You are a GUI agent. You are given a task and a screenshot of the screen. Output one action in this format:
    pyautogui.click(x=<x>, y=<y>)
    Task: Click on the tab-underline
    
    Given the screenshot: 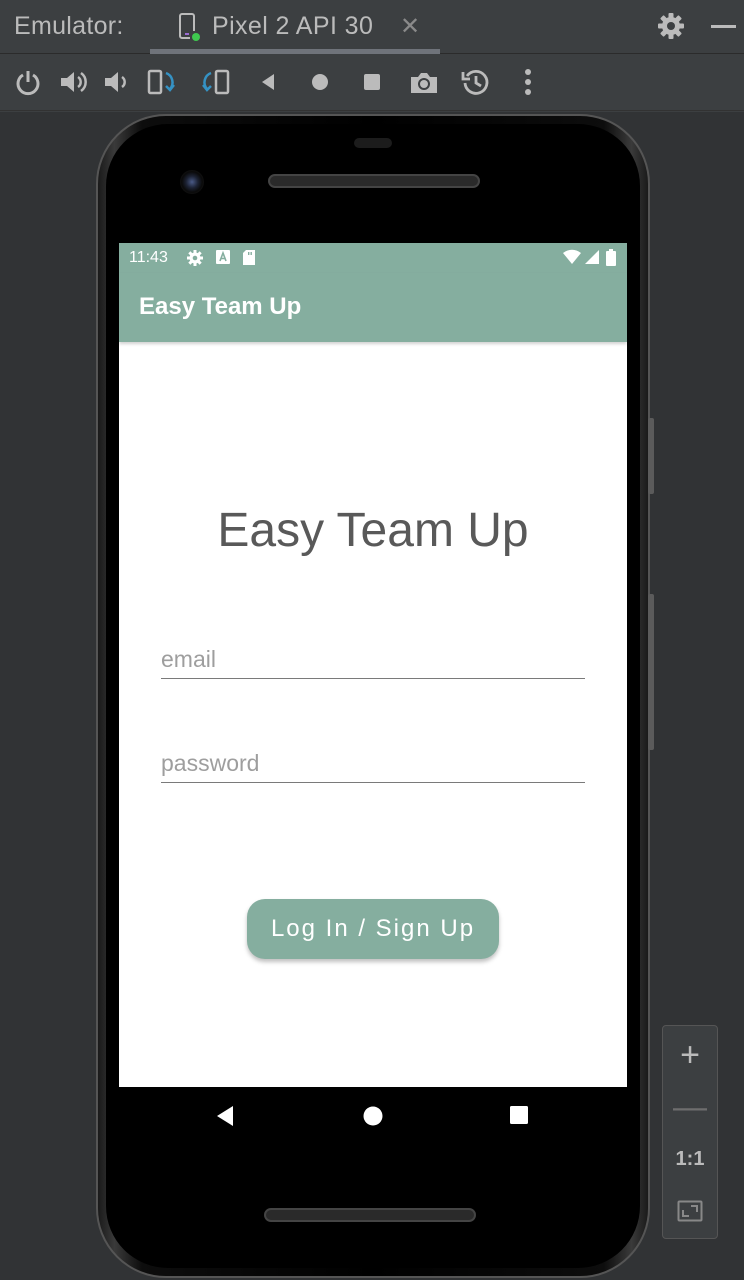 What is the action you would take?
    pyautogui.click(x=295, y=51)
    